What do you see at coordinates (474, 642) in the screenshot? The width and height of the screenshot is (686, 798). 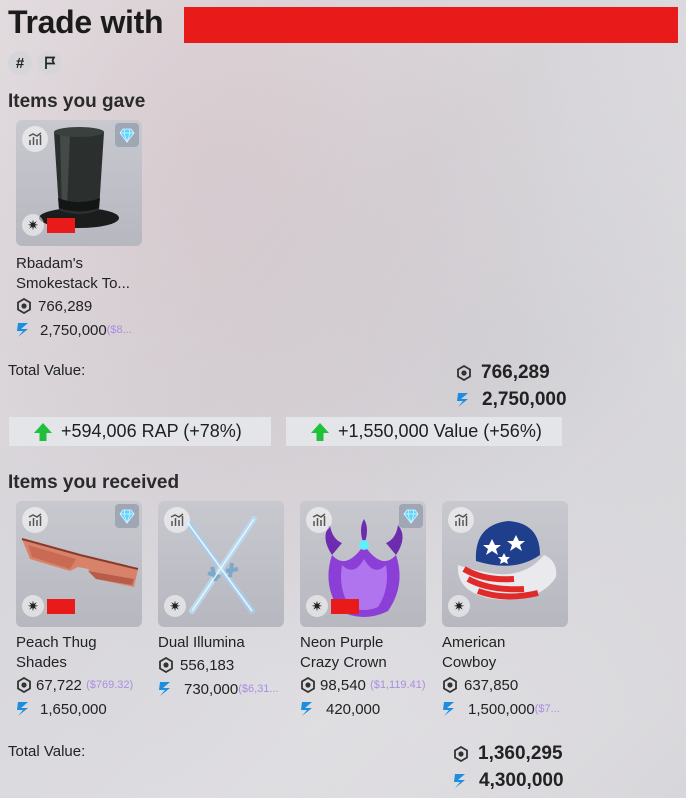 I see `item-name-line1: American` at bounding box center [474, 642].